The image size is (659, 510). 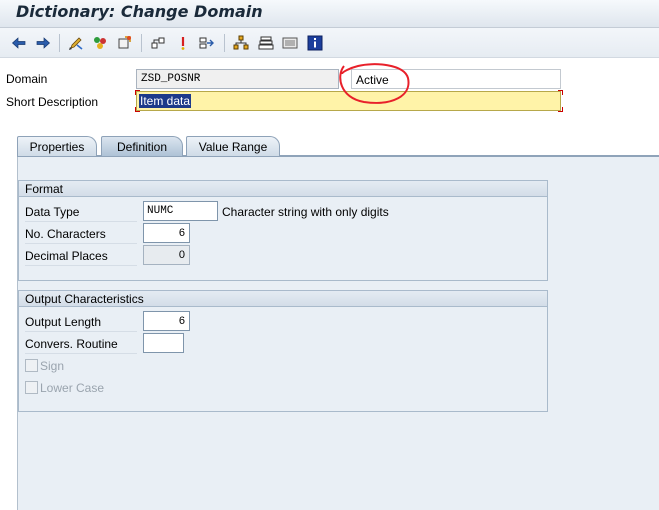 I want to click on data-type-description: Character string with only digits, so click(x=305, y=212).